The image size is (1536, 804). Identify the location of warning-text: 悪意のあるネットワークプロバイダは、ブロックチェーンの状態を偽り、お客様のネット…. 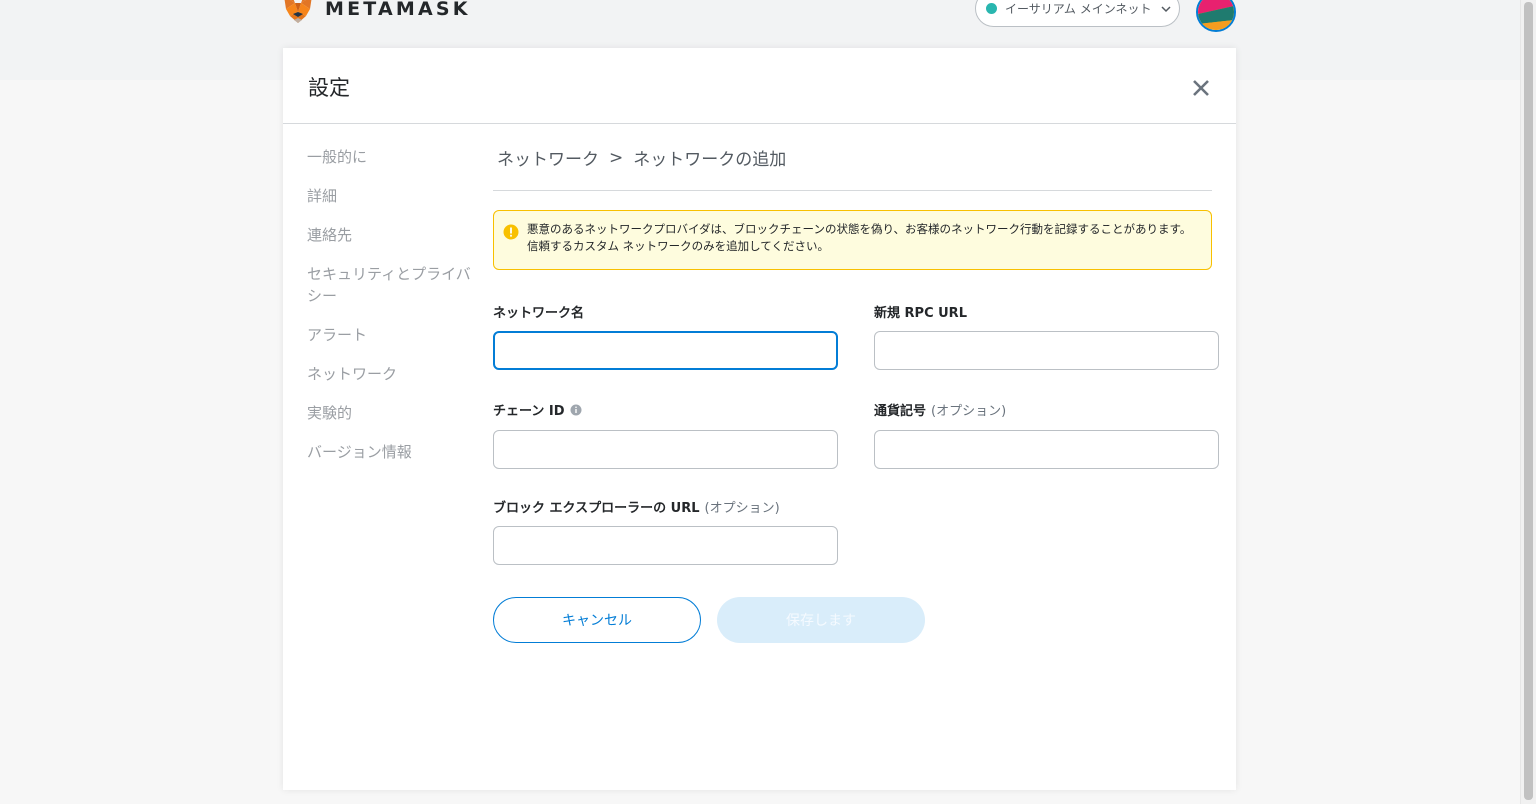
(859, 237).